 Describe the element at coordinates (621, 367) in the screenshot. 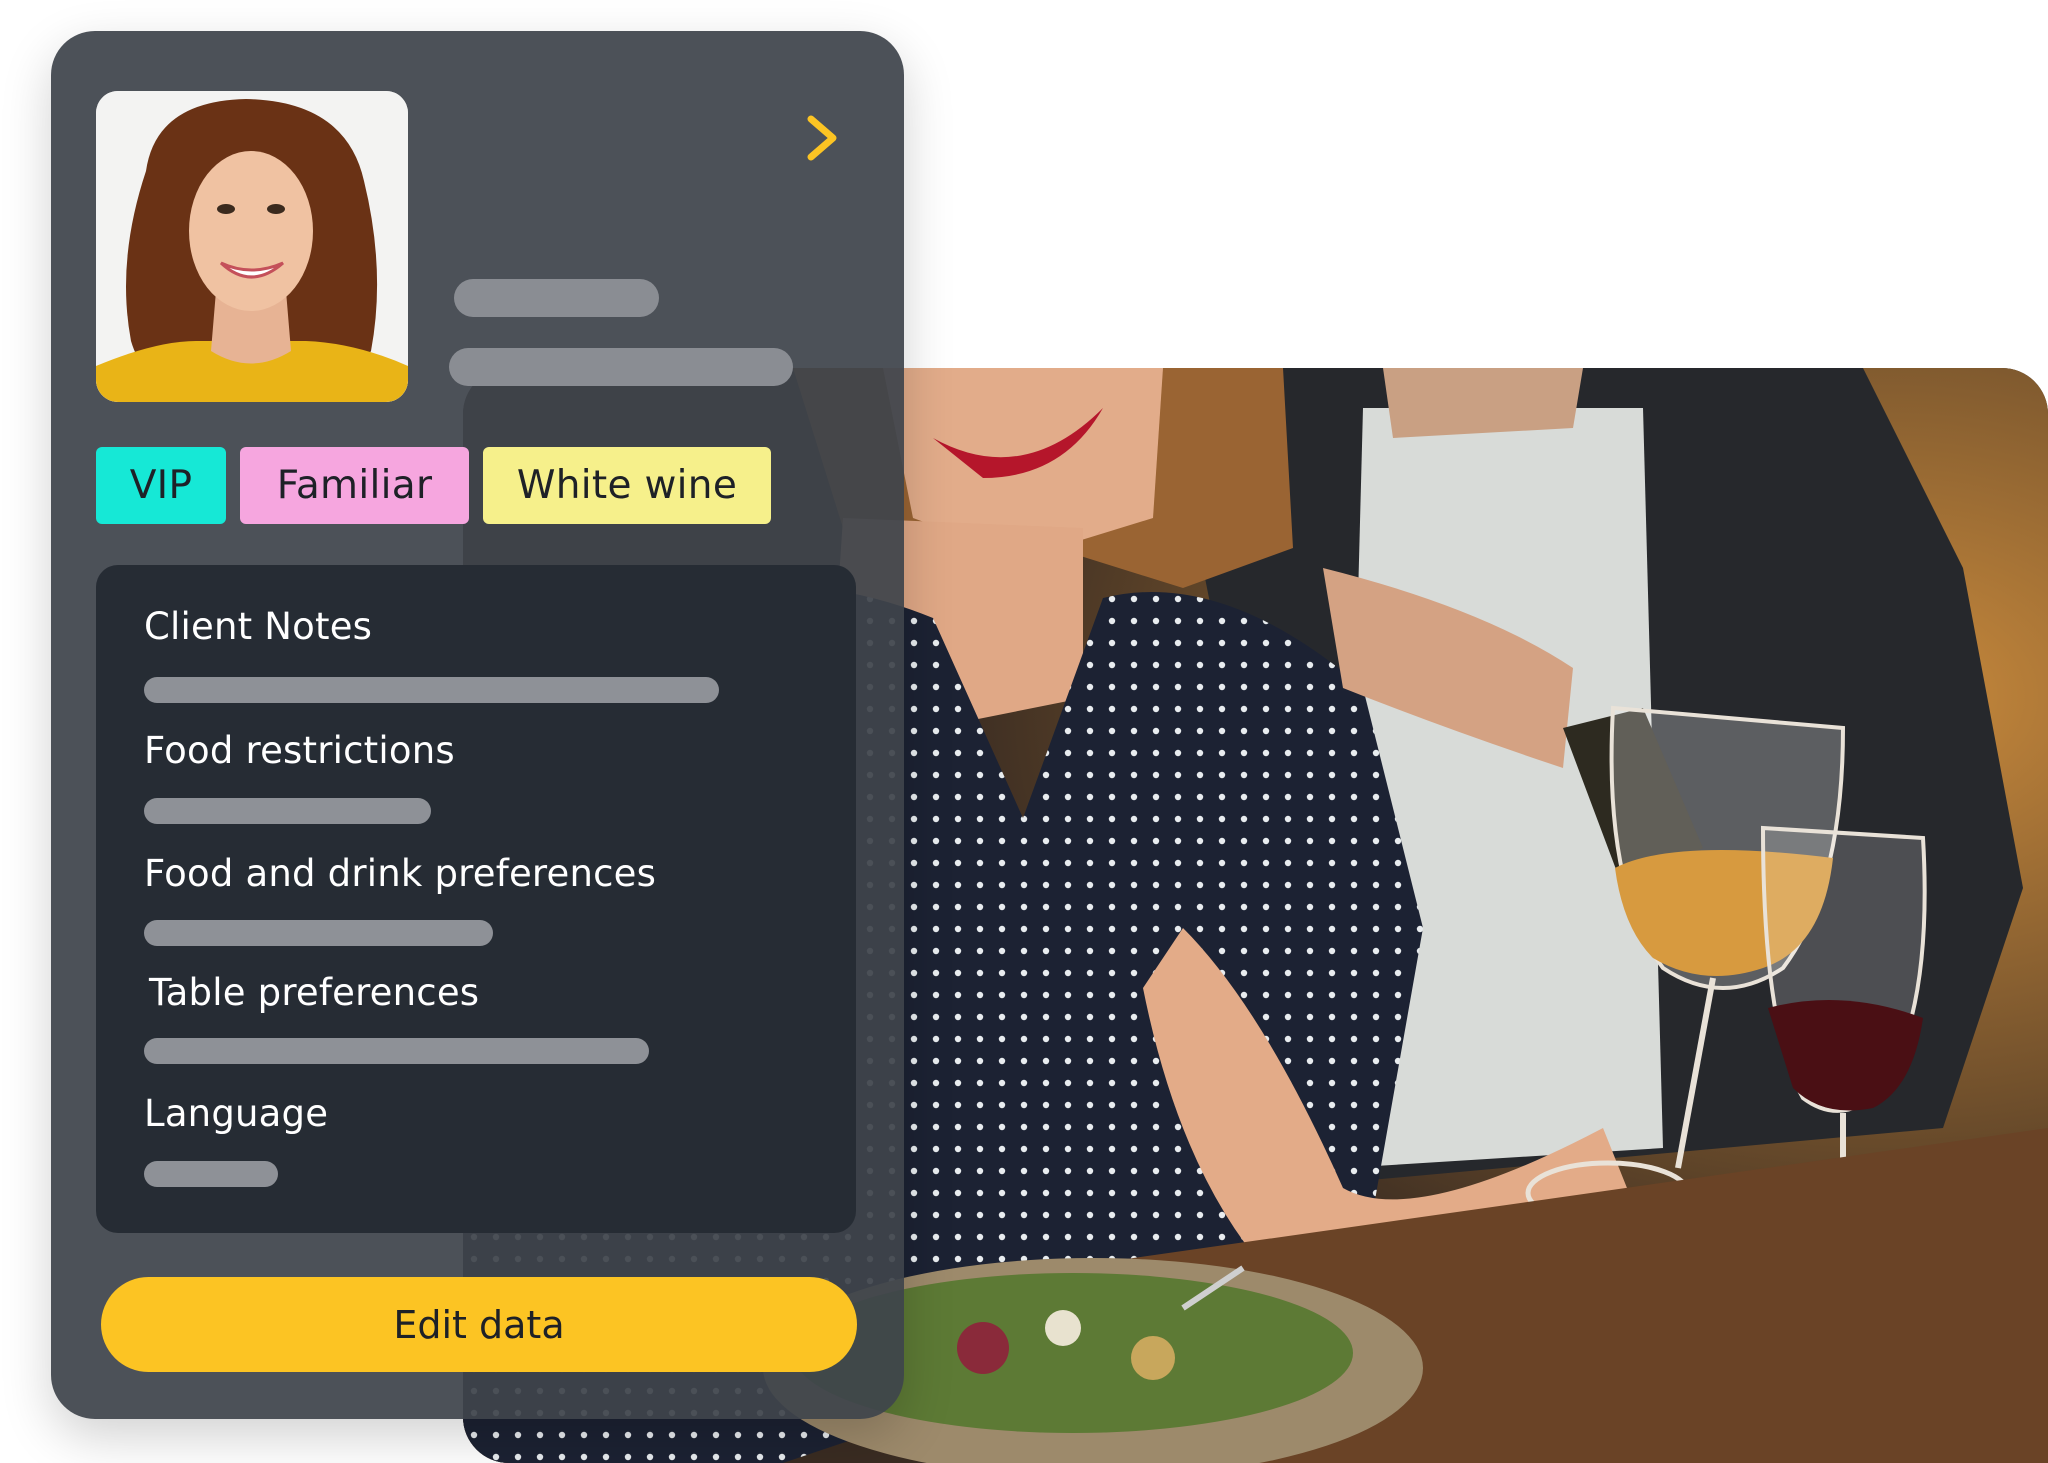

I see `client-subtitle-placeholder` at that location.